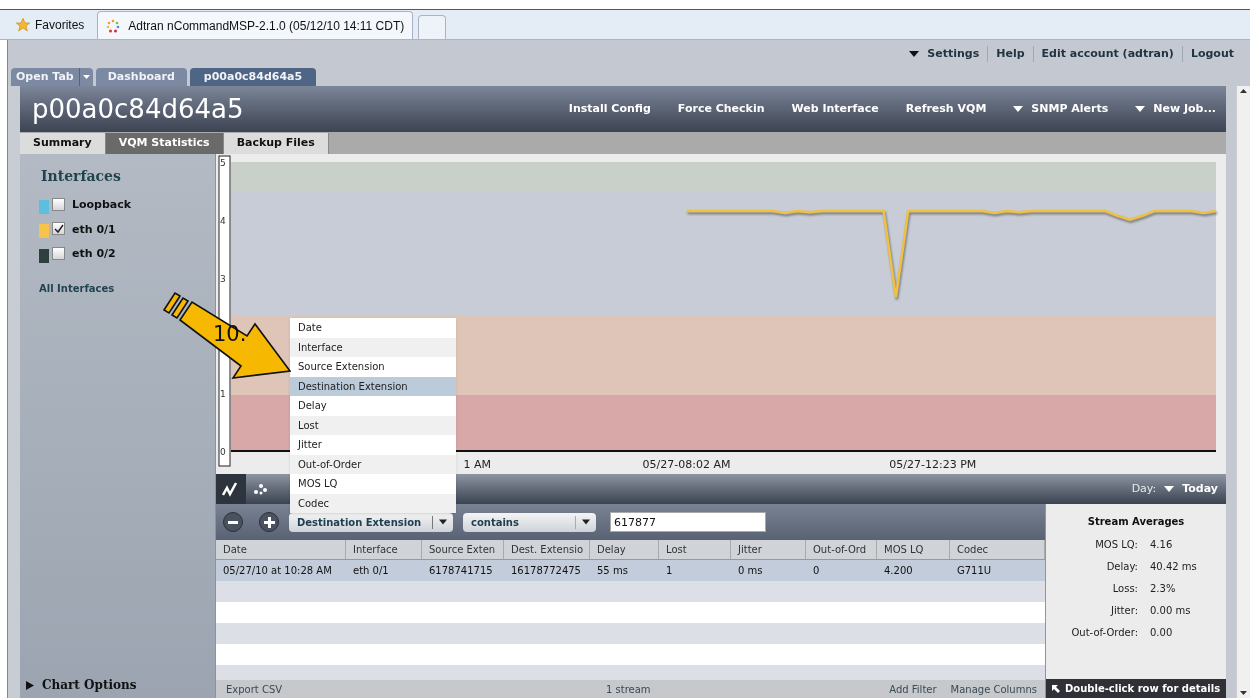 Image resolution: width=1250 pixels, height=698 pixels. Describe the element at coordinates (373, 445) in the screenshot. I see `dropdown-option: Jitter` at that location.